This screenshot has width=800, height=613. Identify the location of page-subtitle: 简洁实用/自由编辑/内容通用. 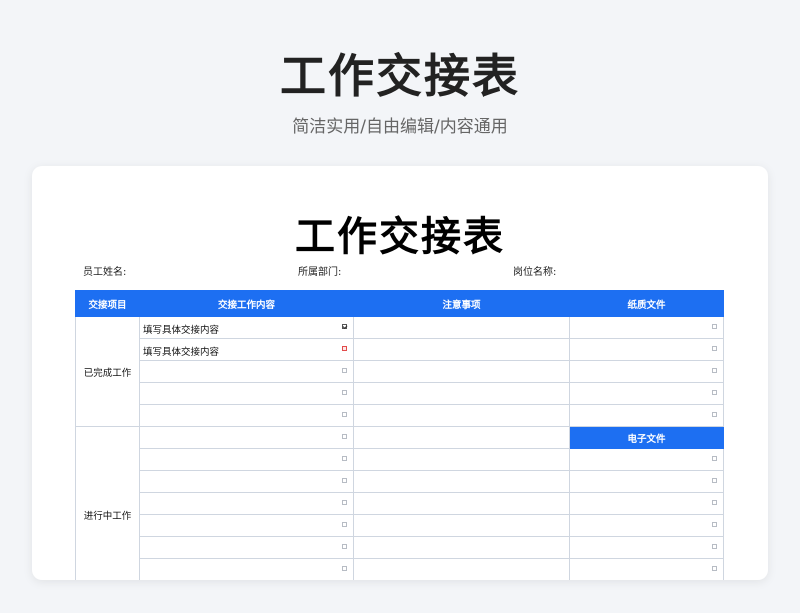
(400, 127).